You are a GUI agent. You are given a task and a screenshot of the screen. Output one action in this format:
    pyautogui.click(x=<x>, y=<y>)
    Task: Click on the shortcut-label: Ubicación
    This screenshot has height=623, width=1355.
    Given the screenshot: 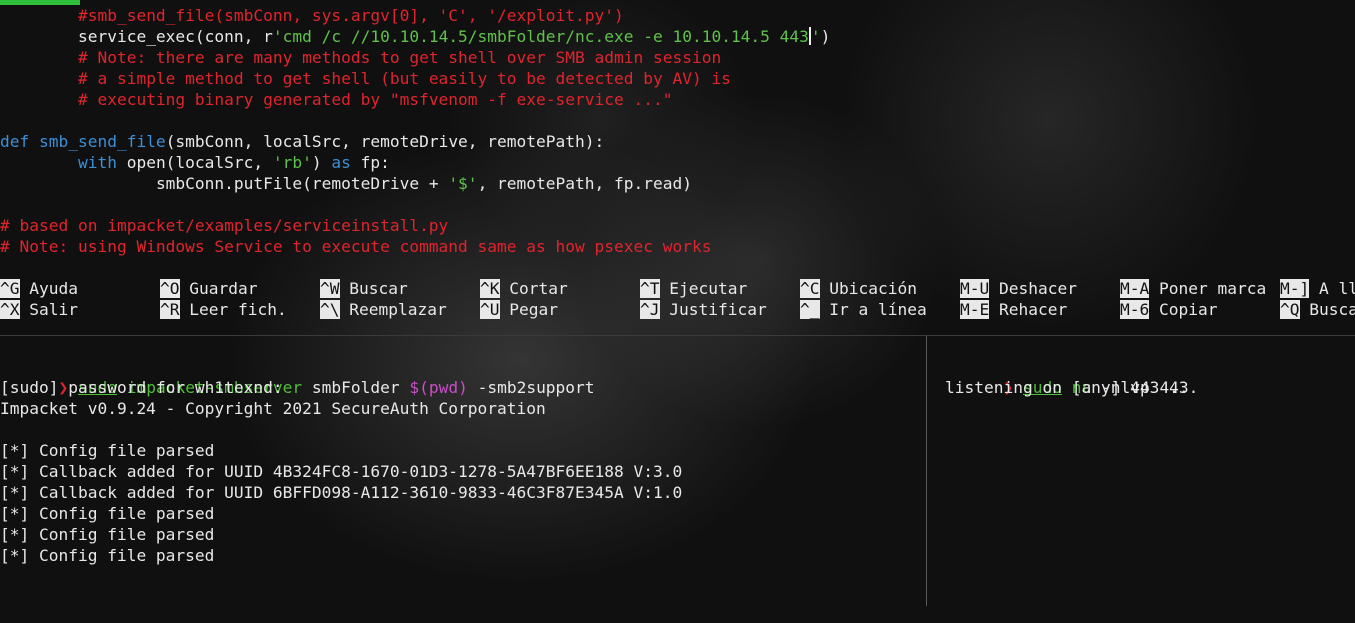 What is the action you would take?
    pyautogui.click(x=868, y=288)
    